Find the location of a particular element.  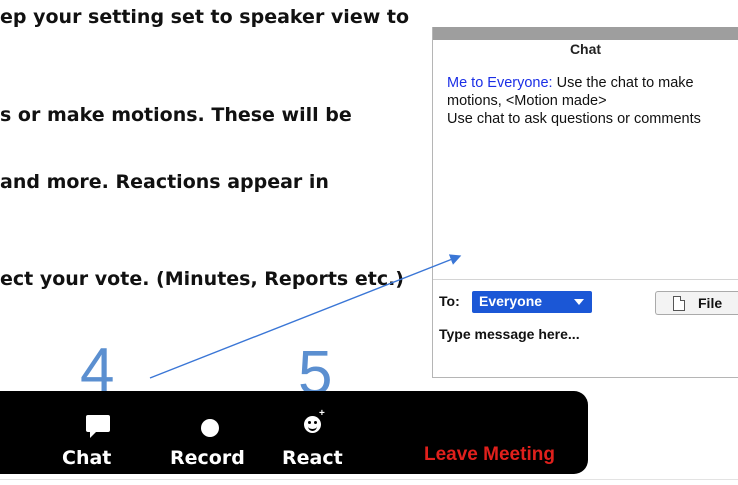

react-button-label: React is located at coordinates (312, 458).